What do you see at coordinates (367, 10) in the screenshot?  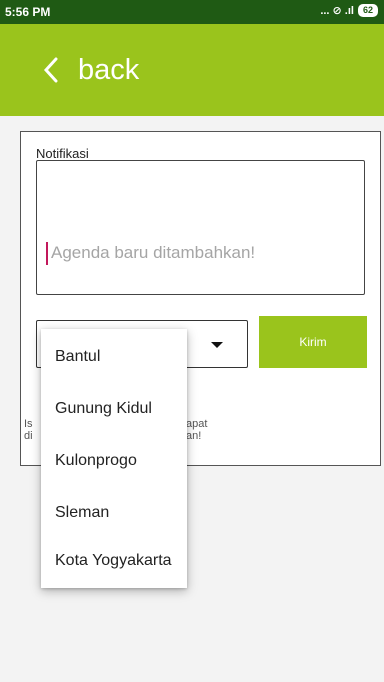 I see `battery-icon: 62` at bounding box center [367, 10].